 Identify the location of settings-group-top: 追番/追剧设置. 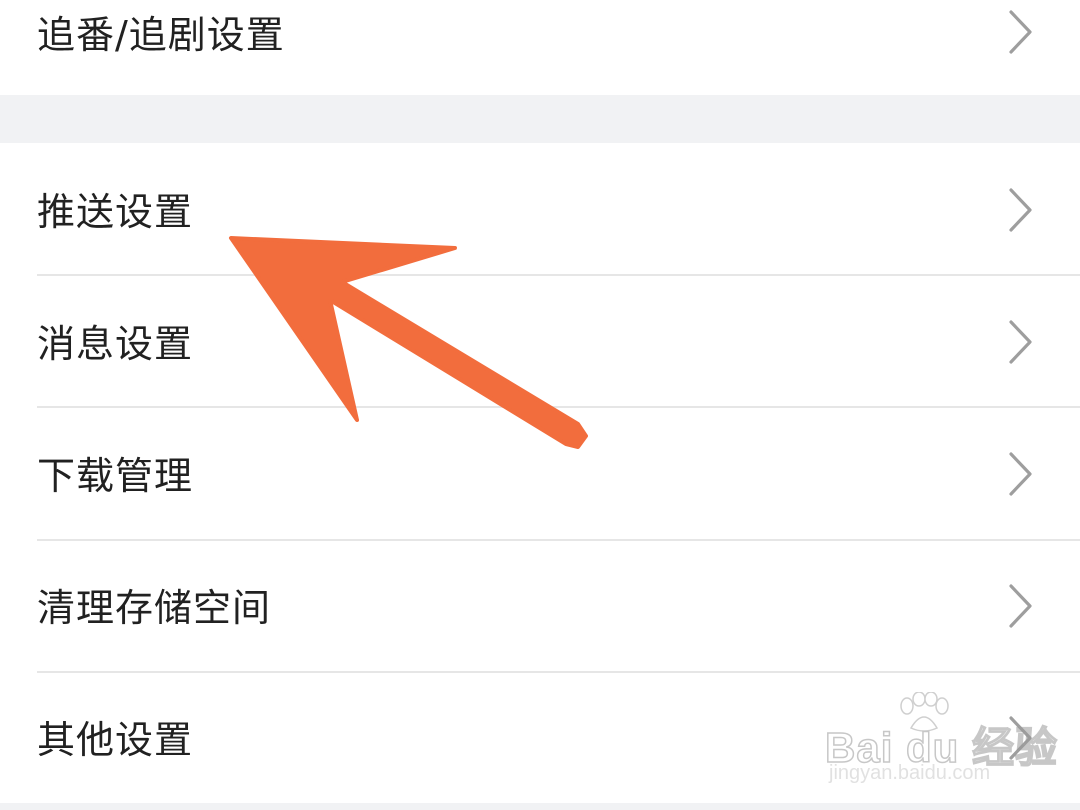
(540, 47).